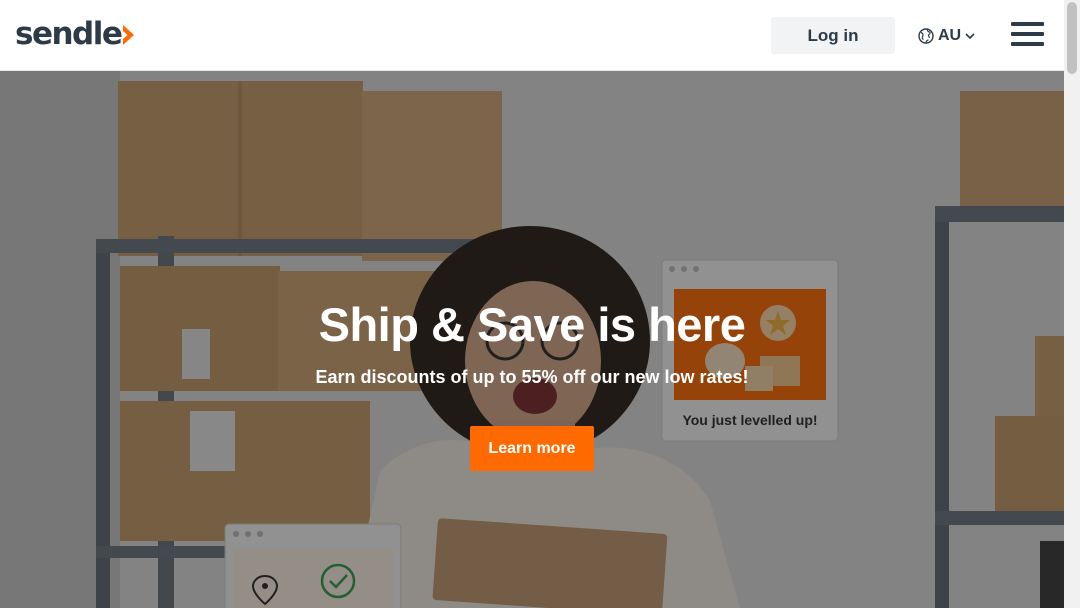  I want to click on hamburger-icon, so click(1027, 34).